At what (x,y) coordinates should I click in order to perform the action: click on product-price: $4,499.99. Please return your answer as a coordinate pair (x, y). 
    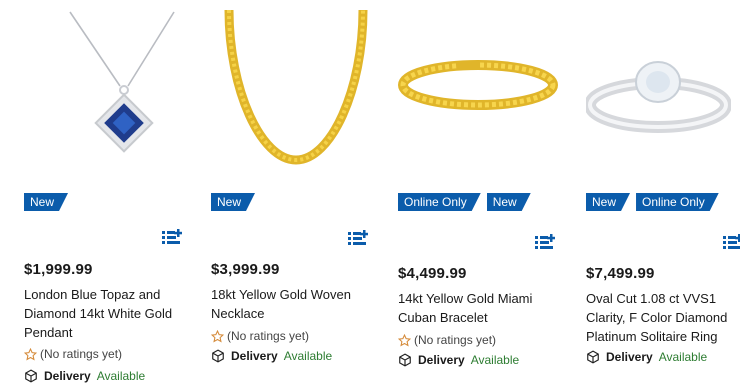
    Looking at the image, I should click on (432, 273).